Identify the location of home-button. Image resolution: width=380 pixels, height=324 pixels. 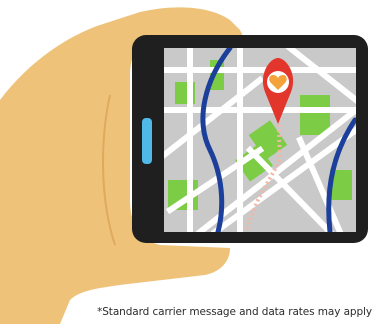
(147, 141).